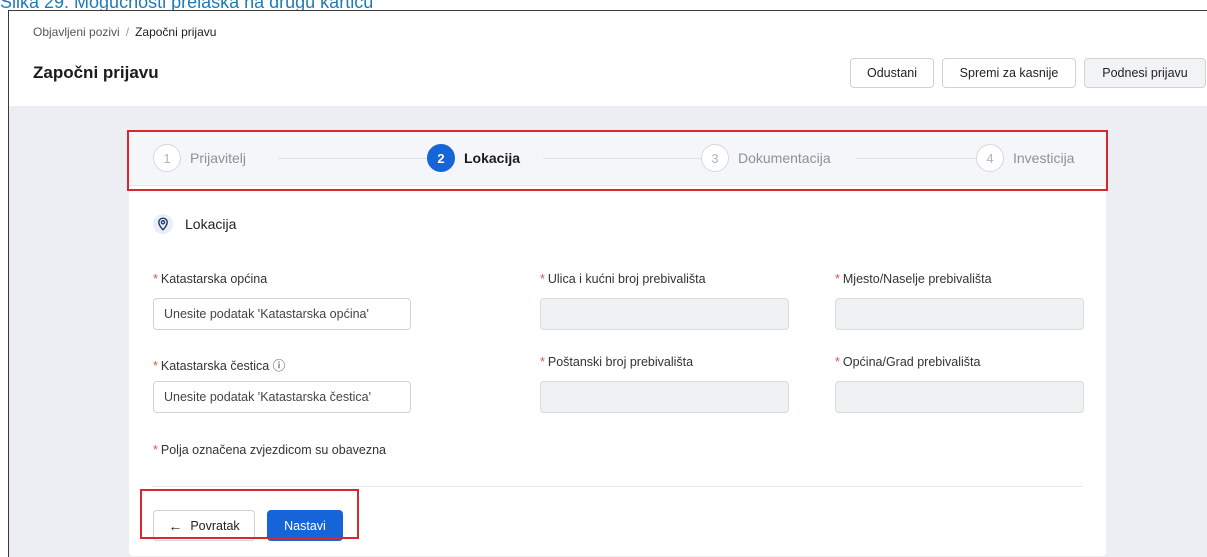 The width and height of the screenshot is (1207, 557). Describe the element at coordinates (76, 32) in the screenshot. I see `breadcrumb-parent-link: Objavljeni pozivi` at that location.